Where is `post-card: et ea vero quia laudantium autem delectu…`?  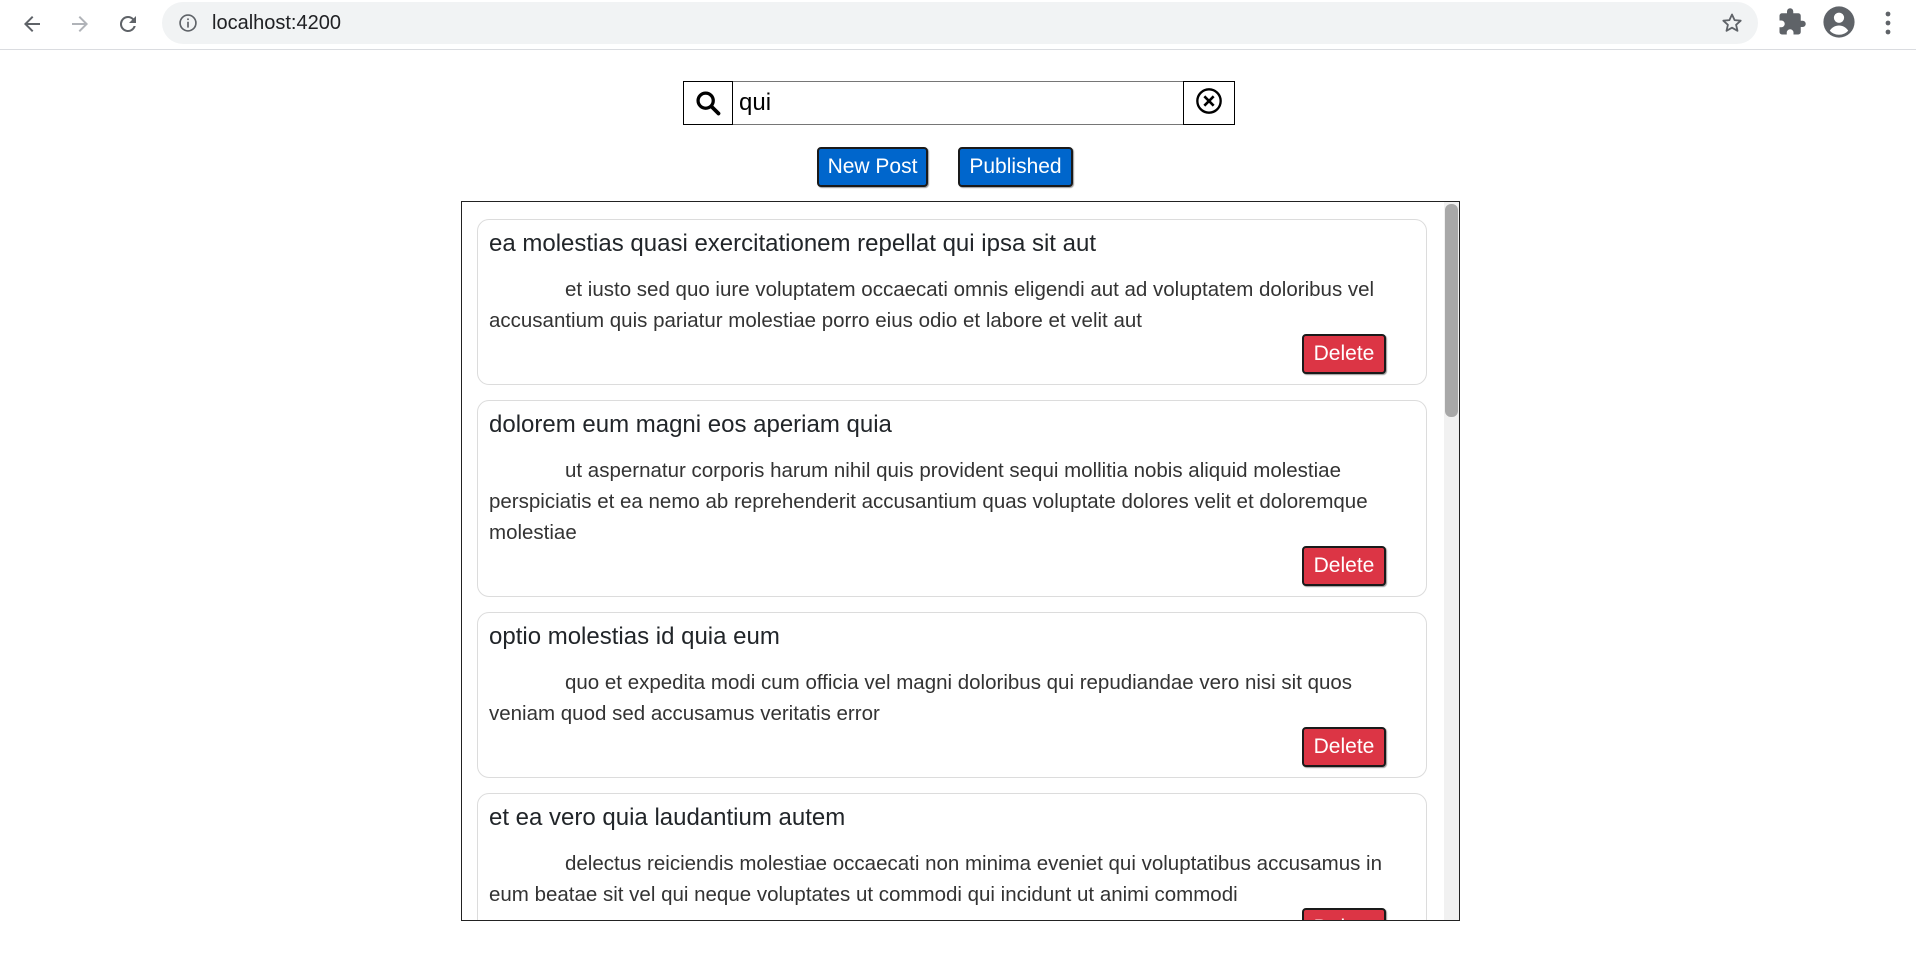
post-card: et ea vero quia laudantium autem delectu… is located at coordinates (952, 856).